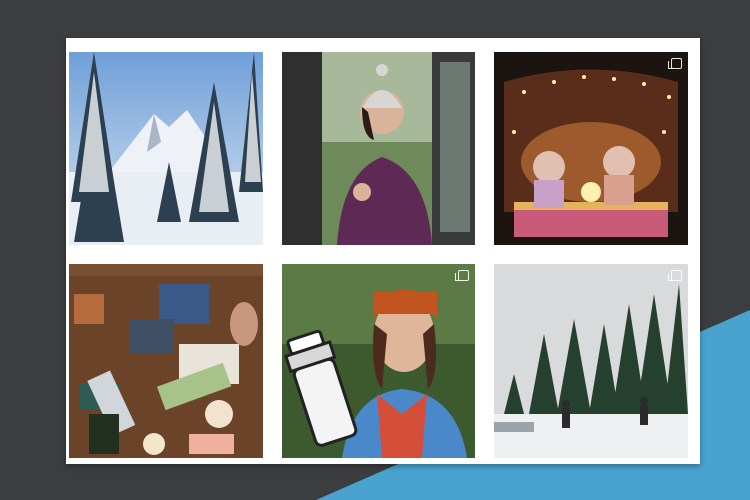  I want to click on grid-post-kids-in-van, so click(591, 148).